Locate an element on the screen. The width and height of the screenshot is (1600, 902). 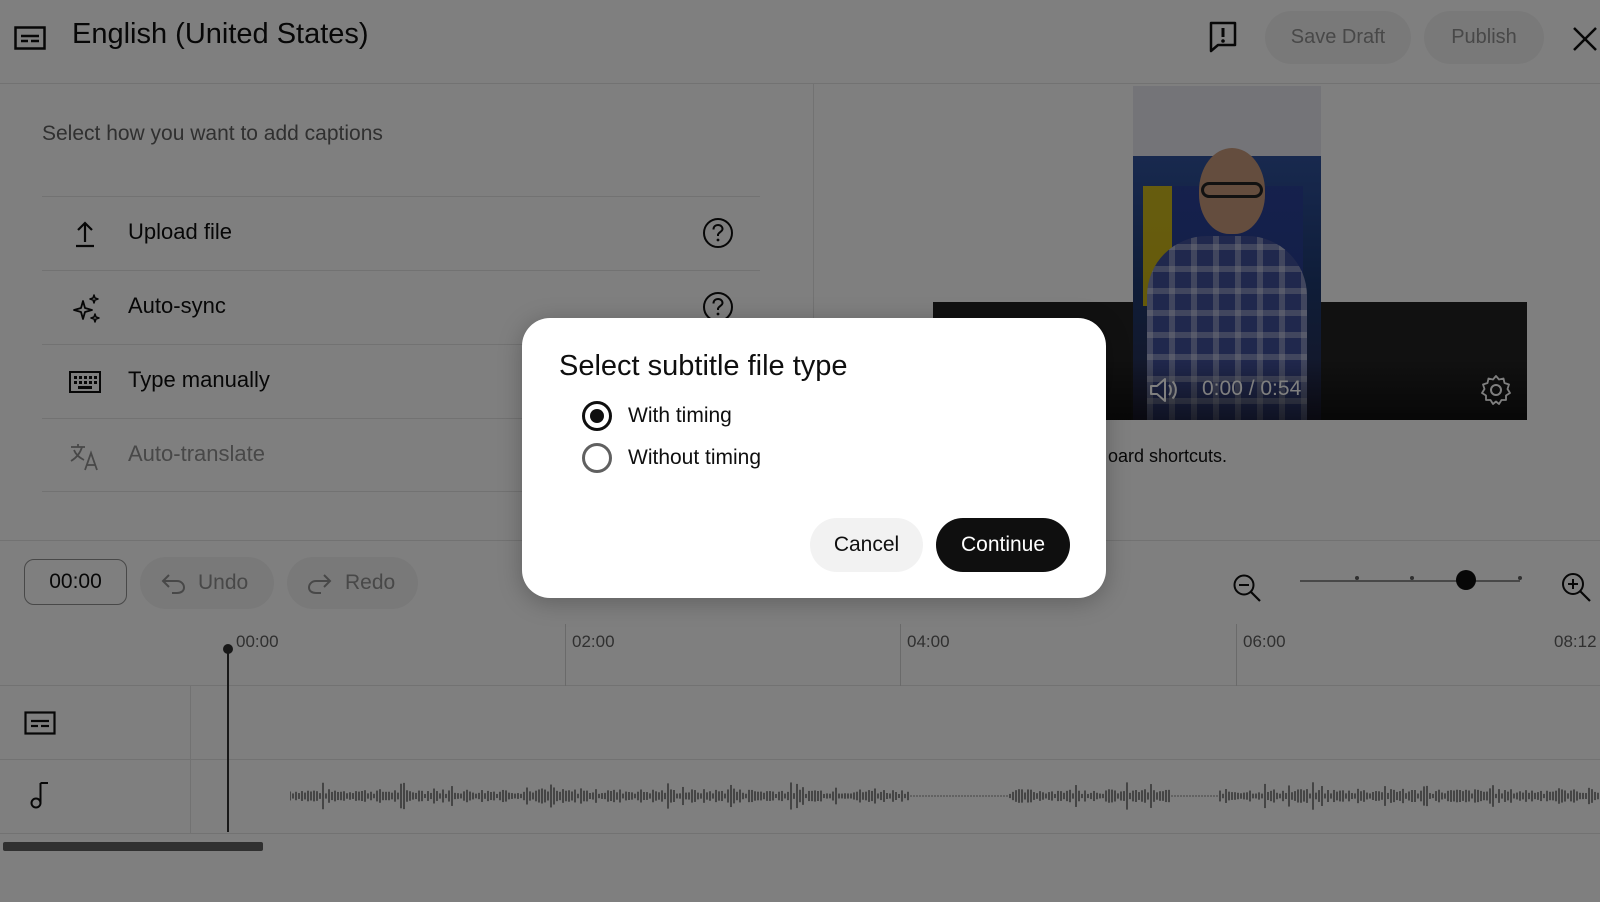
radio-without-timing: Without timing is located at coordinates (671, 458).